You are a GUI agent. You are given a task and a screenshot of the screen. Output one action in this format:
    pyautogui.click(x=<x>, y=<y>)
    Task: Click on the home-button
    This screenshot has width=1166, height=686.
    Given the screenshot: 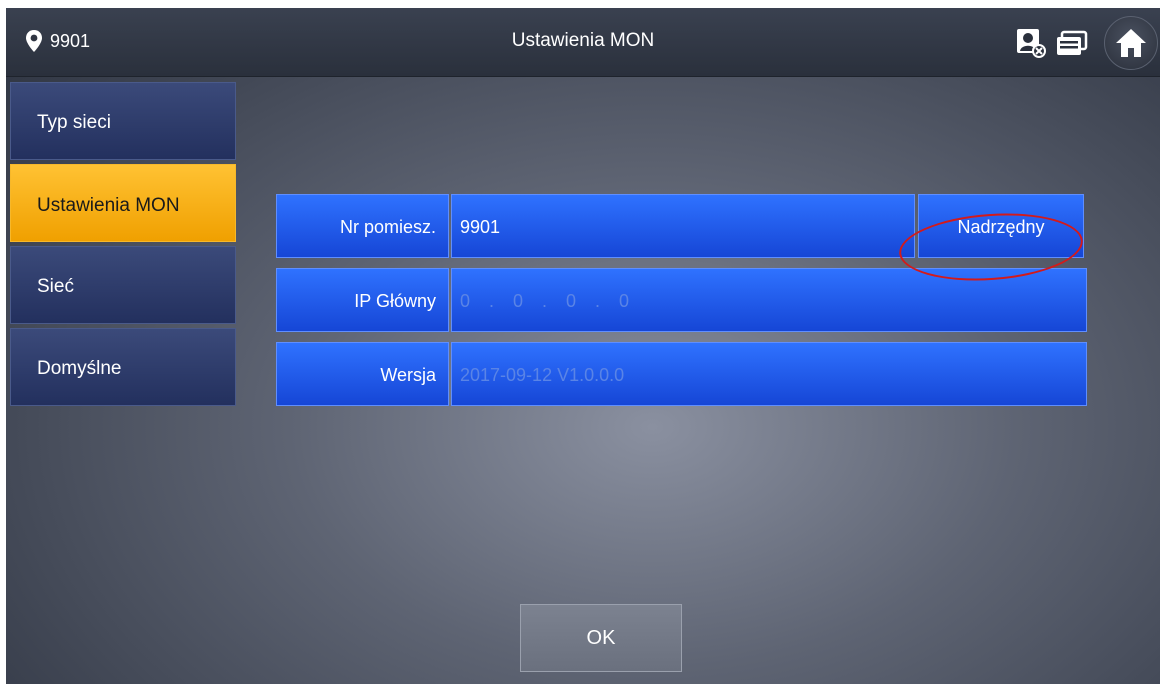 What is the action you would take?
    pyautogui.click(x=1131, y=43)
    